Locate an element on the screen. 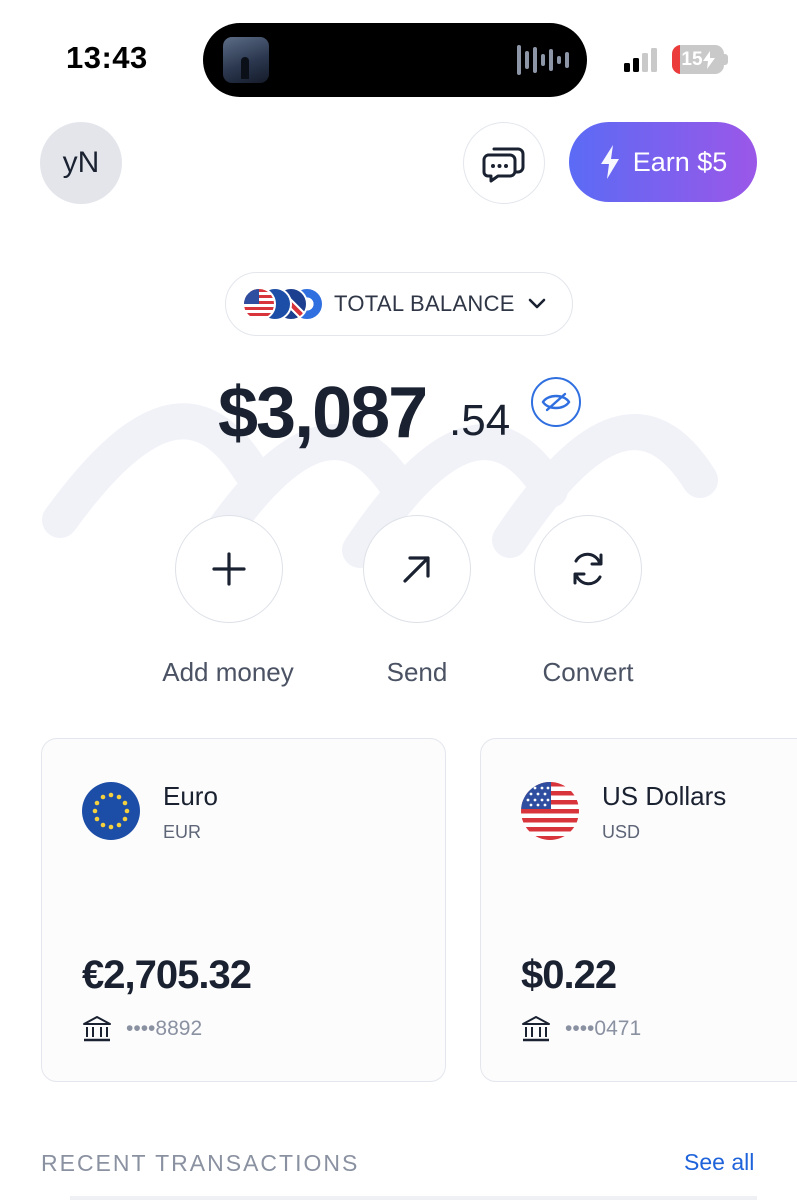  account-number: ••••8892 is located at coordinates (164, 1028).